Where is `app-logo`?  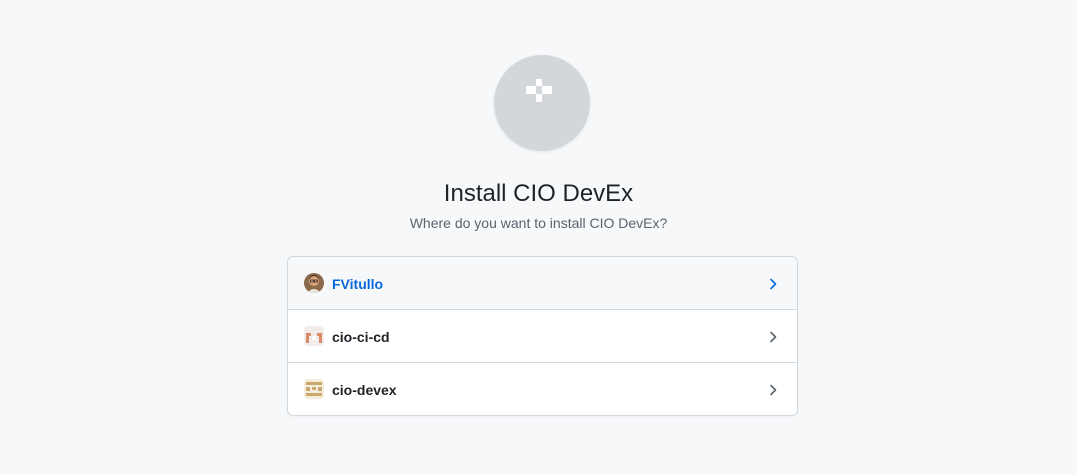
app-logo is located at coordinates (542, 103).